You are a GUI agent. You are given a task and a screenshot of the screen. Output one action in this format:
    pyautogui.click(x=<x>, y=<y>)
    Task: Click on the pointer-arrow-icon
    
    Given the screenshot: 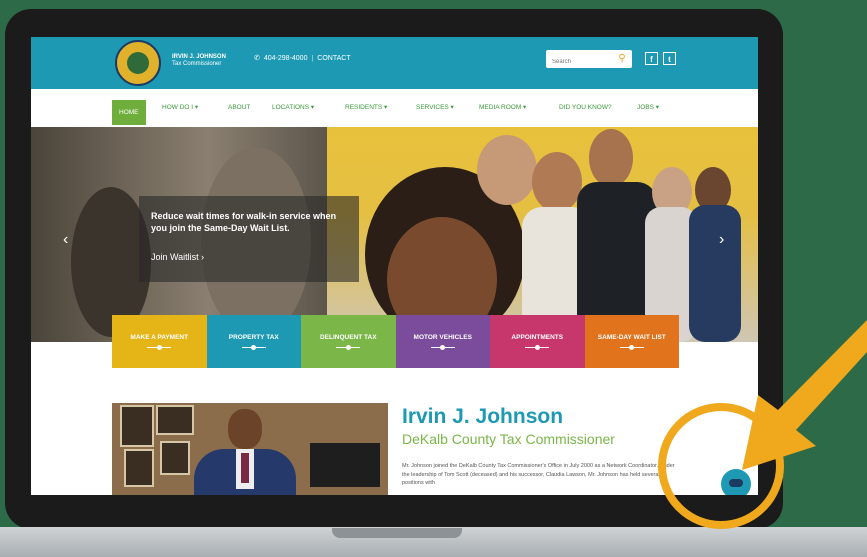 What is the action you would take?
    pyautogui.click(x=804, y=395)
    